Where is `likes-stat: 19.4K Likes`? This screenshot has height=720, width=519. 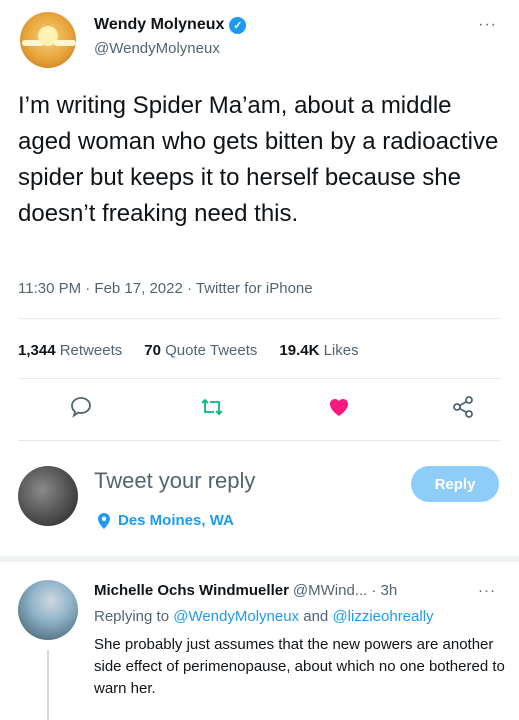 likes-stat: 19.4K Likes is located at coordinates (318, 350).